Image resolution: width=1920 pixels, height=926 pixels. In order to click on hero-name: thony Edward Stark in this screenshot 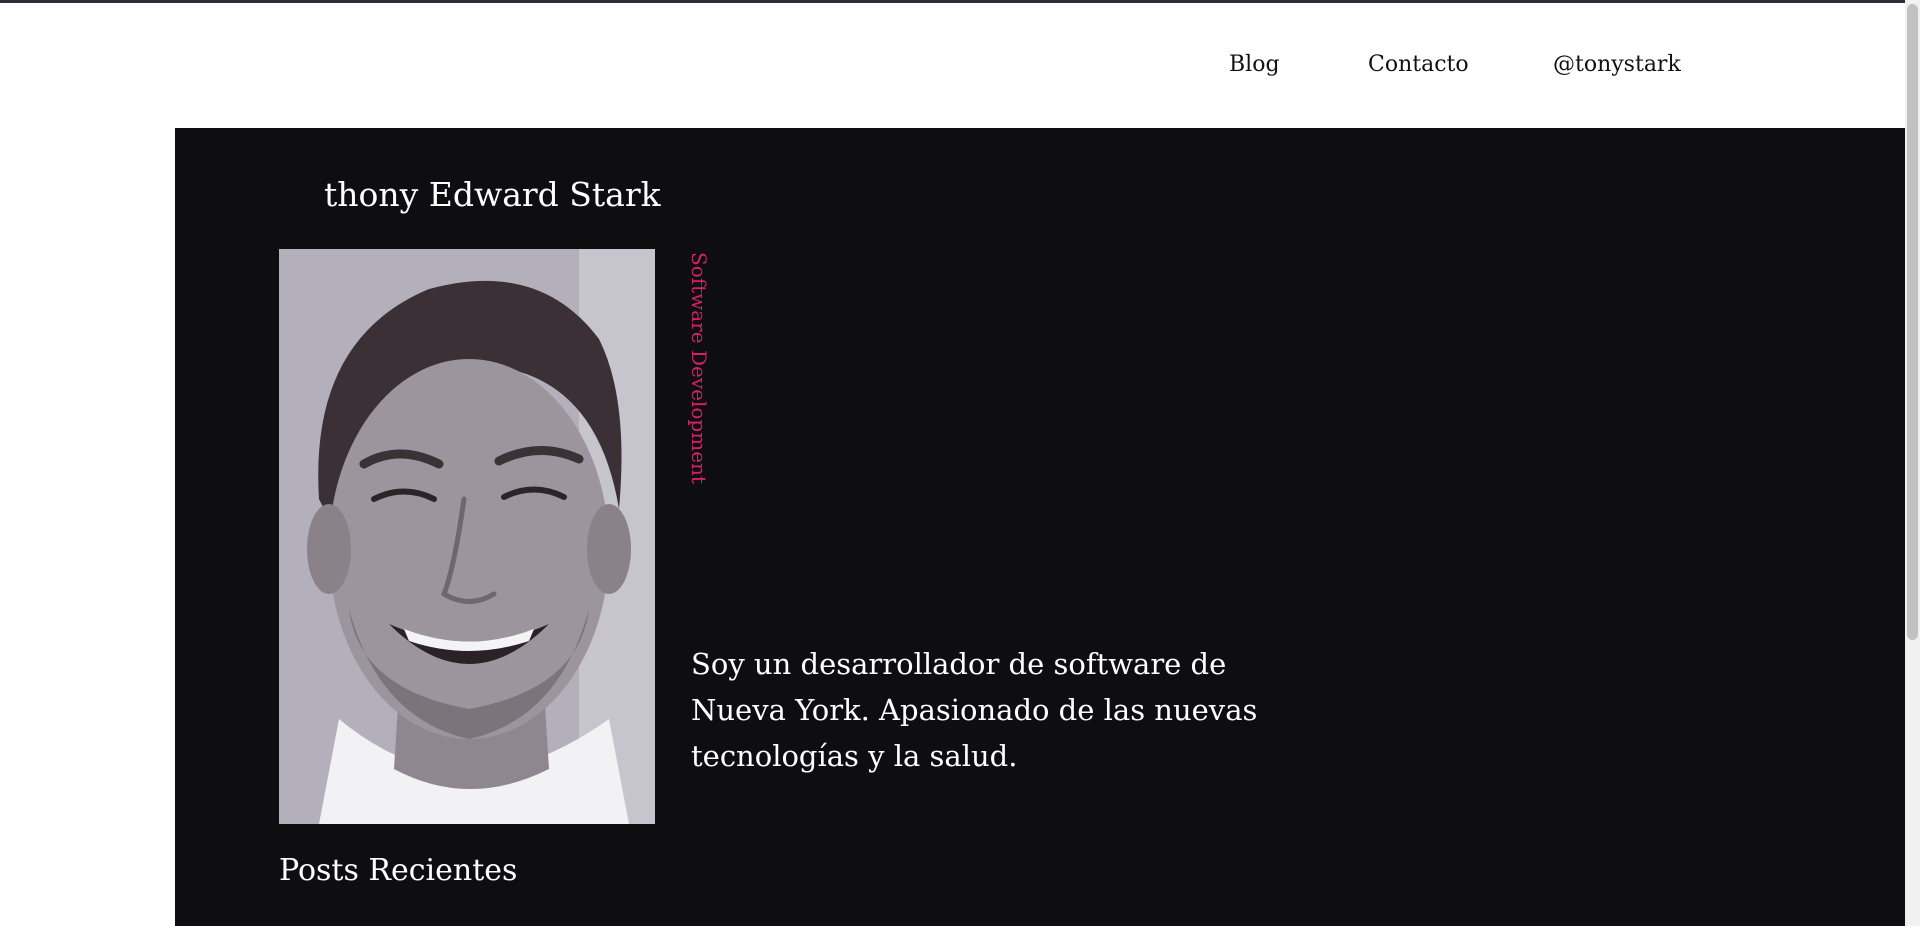, I will do `click(492, 194)`.